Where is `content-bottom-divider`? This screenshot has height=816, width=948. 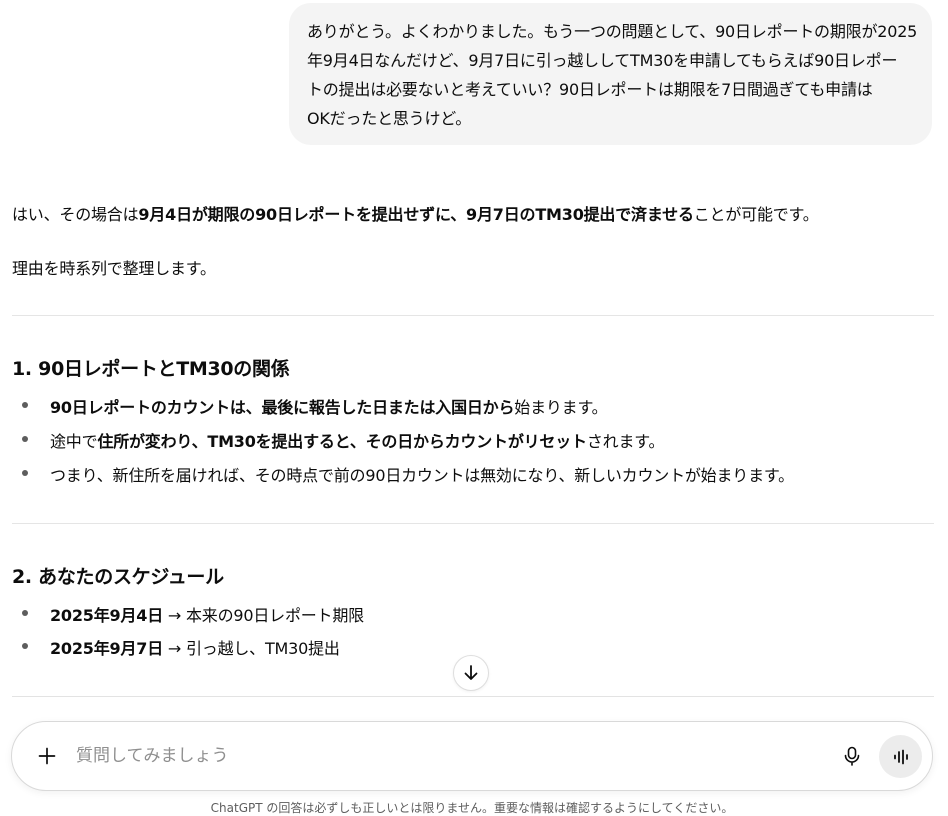 content-bottom-divider is located at coordinates (473, 696).